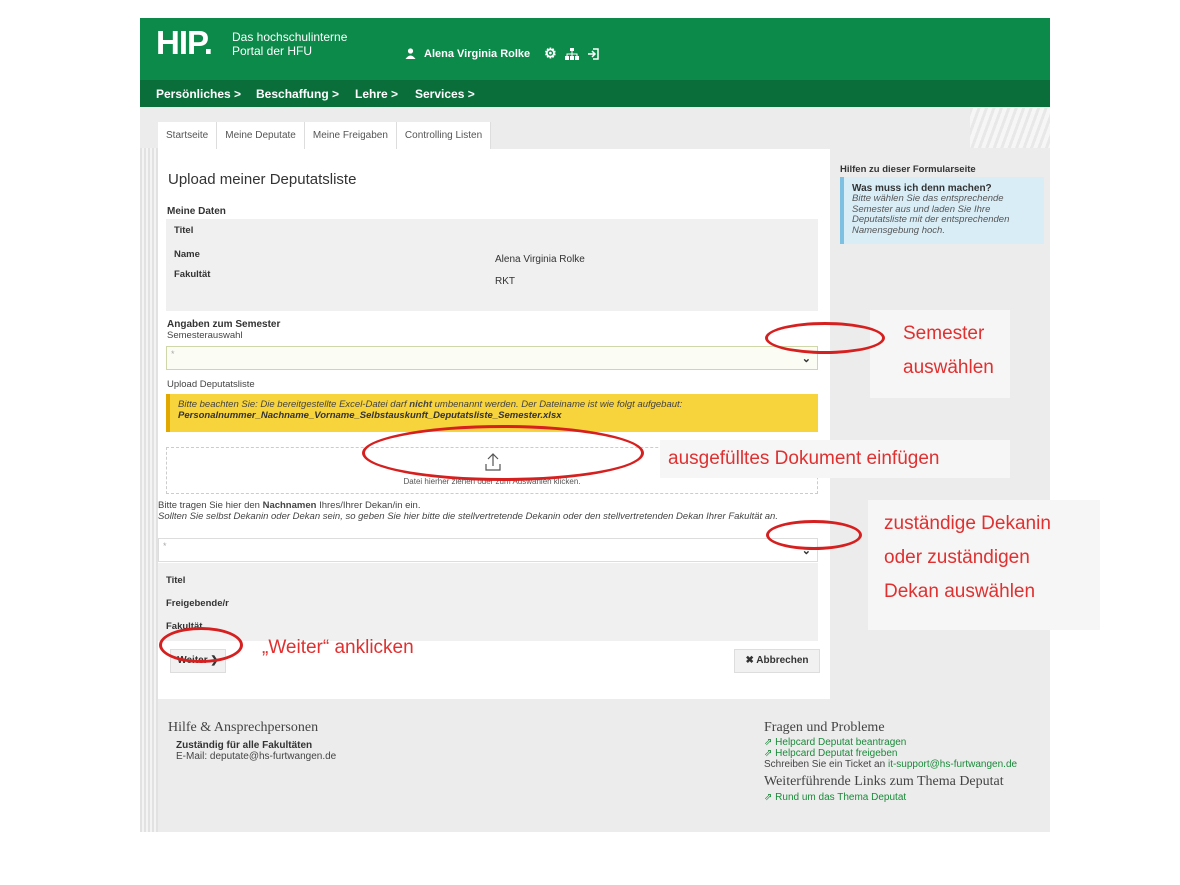 The height and width of the screenshot is (885, 1180). Describe the element at coordinates (338, 647) in the screenshot. I see `annotation-weiter: „Weiter“ anklicken` at that location.